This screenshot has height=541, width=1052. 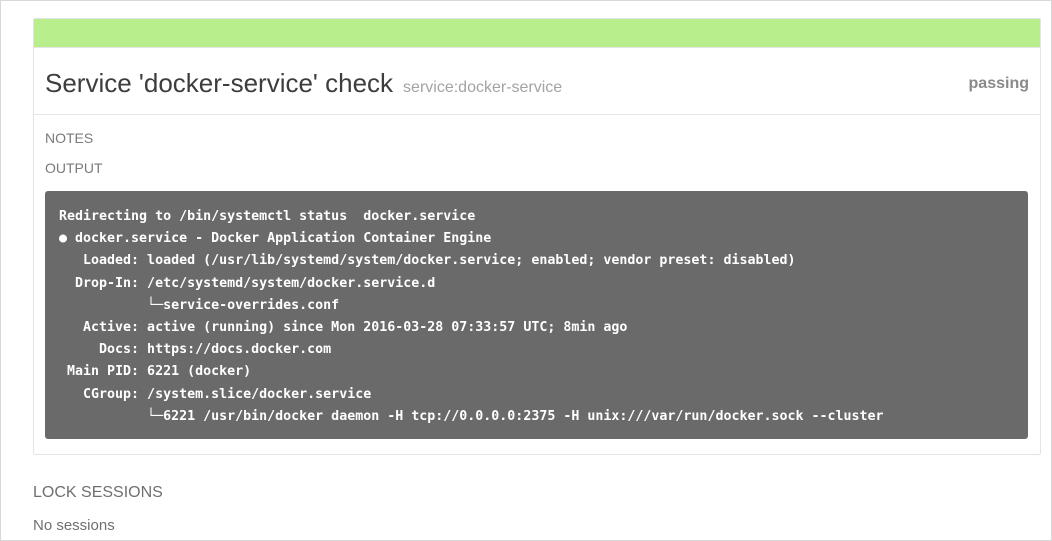 I want to click on output-line: Docs: https://docs.docker.com, so click(x=195, y=350).